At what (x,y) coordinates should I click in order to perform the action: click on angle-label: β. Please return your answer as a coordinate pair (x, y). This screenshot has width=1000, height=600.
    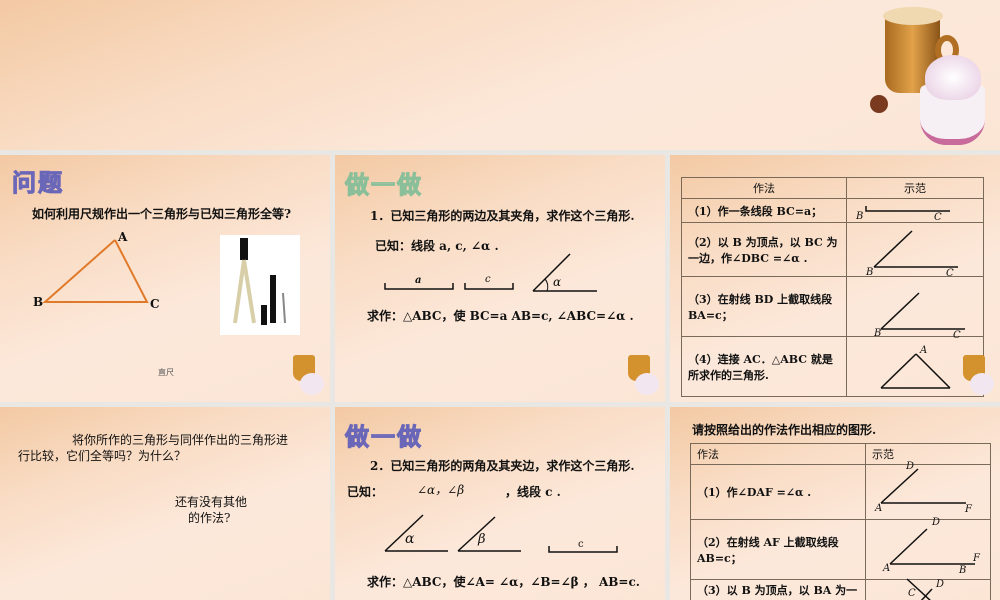
    Looking at the image, I should click on (482, 539).